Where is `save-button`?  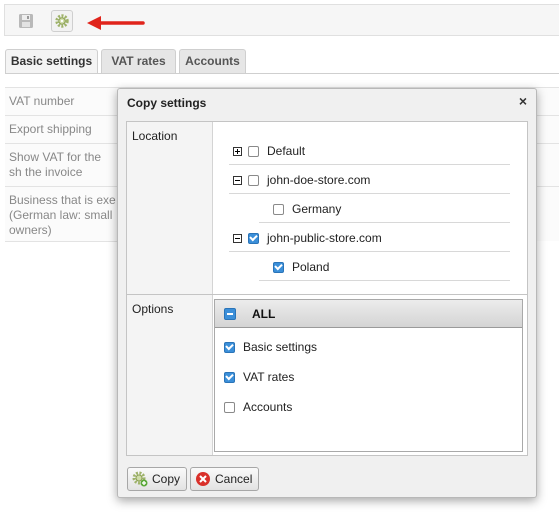 save-button is located at coordinates (26, 21).